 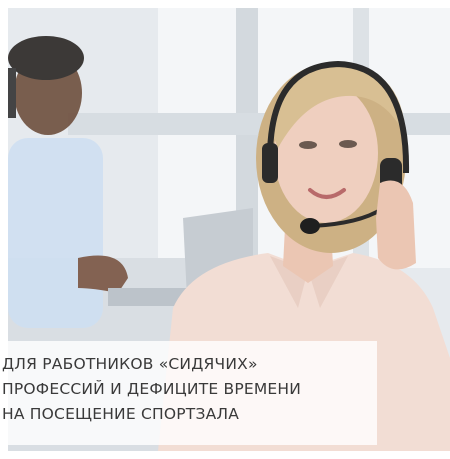 What do you see at coordinates (310, 226) in the screenshot?
I see `headset-mic` at bounding box center [310, 226].